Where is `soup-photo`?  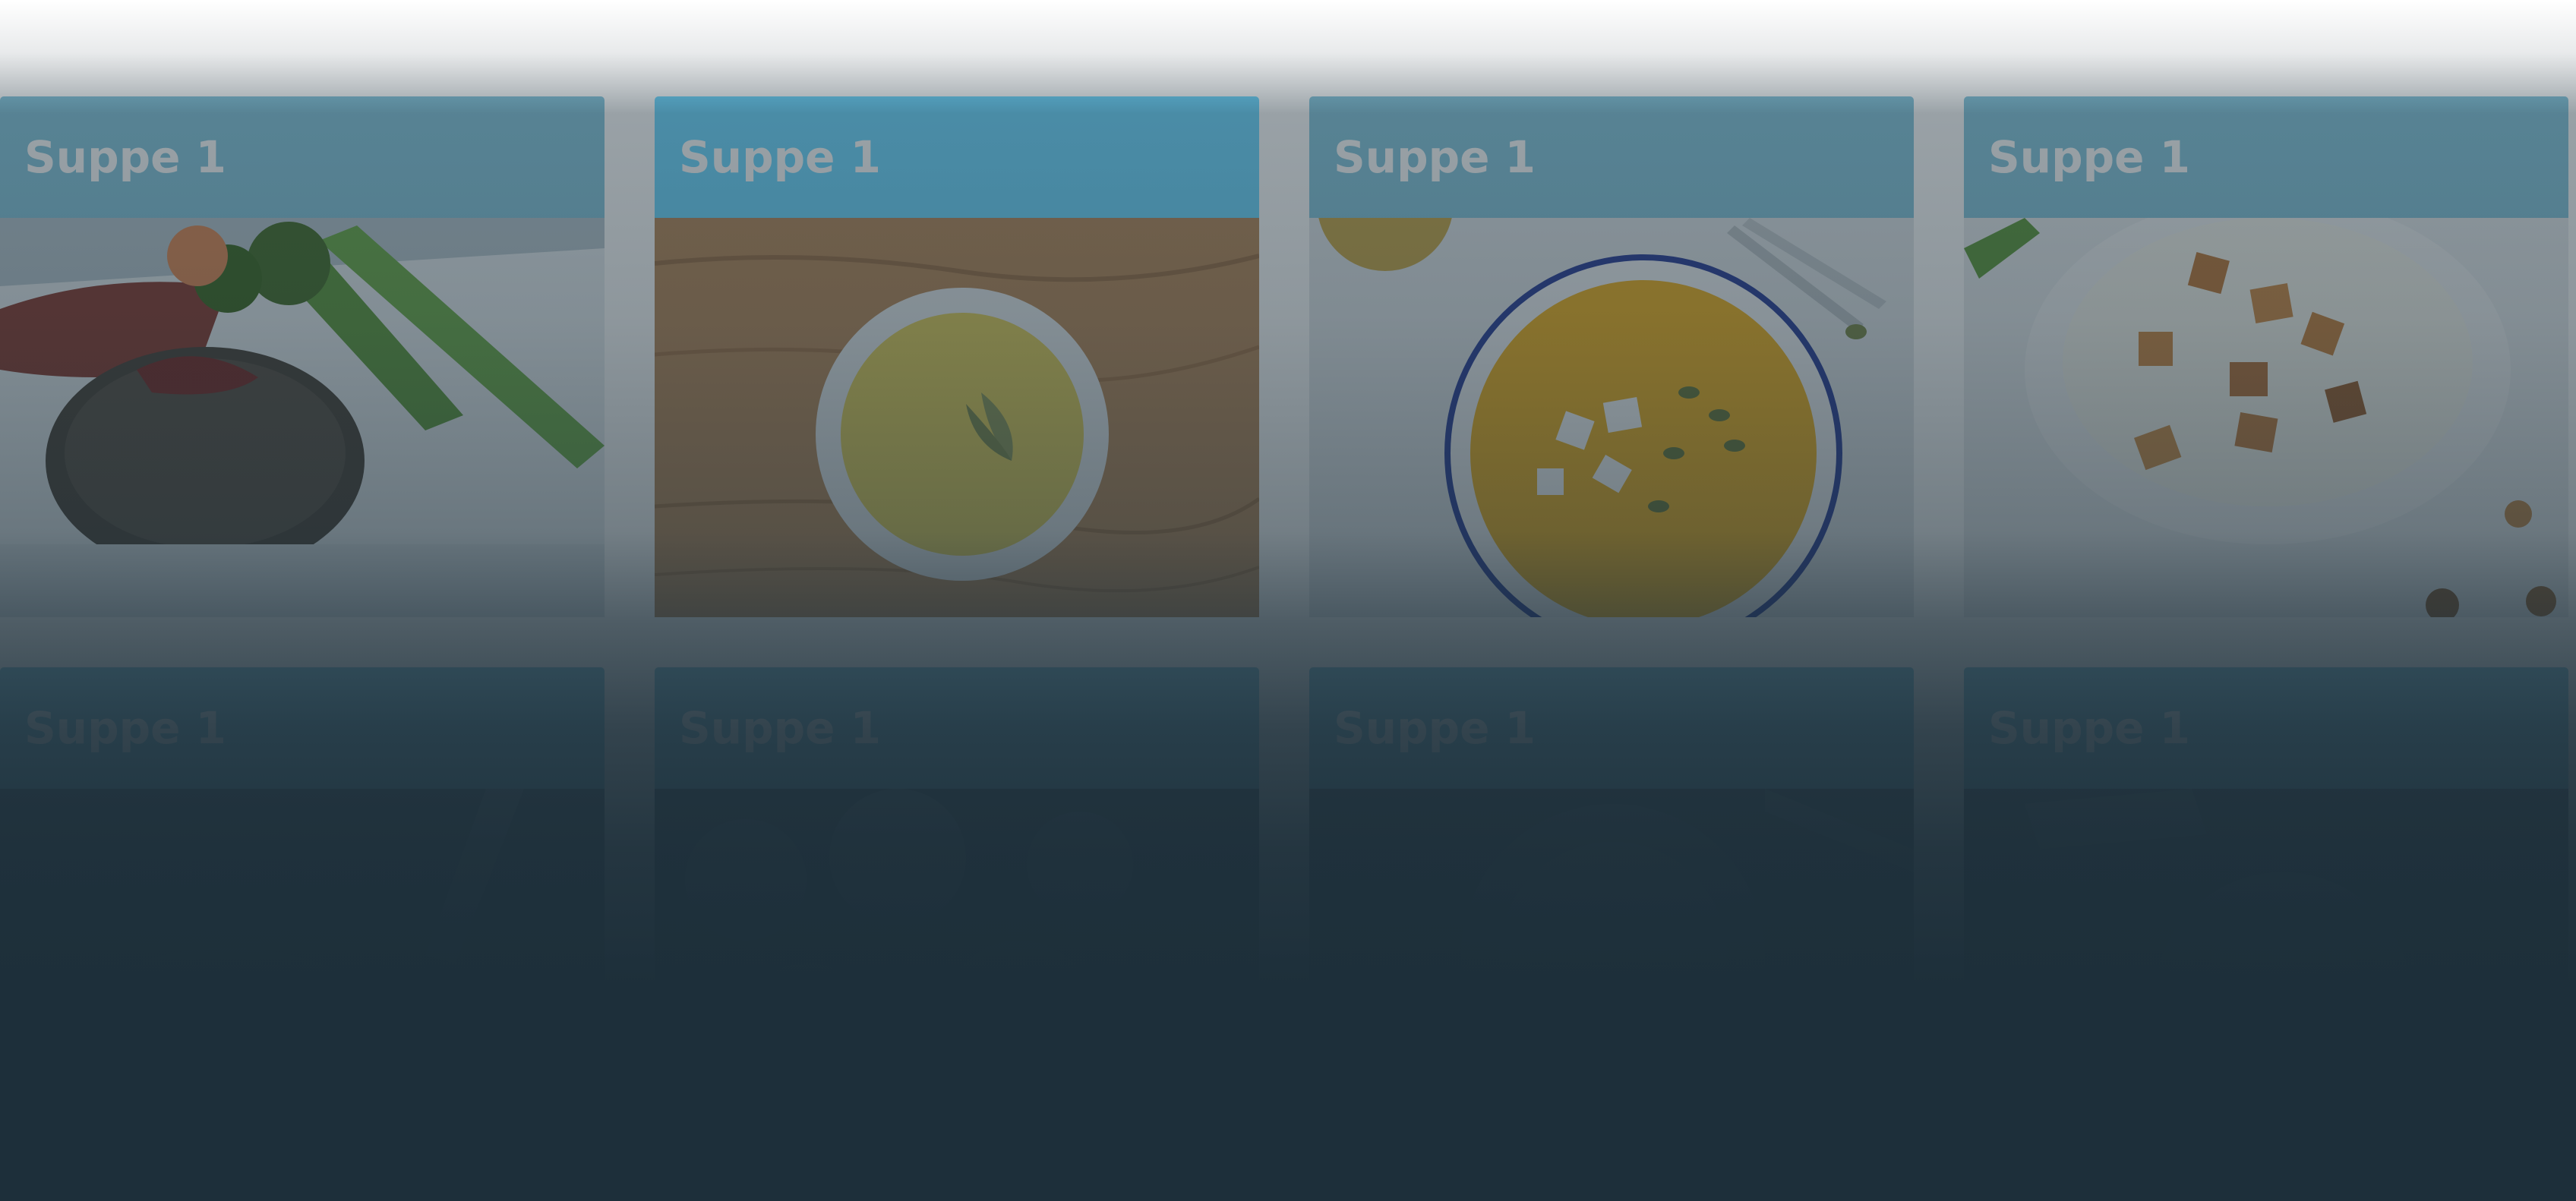
soup-photo is located at coordinates (957, 418).